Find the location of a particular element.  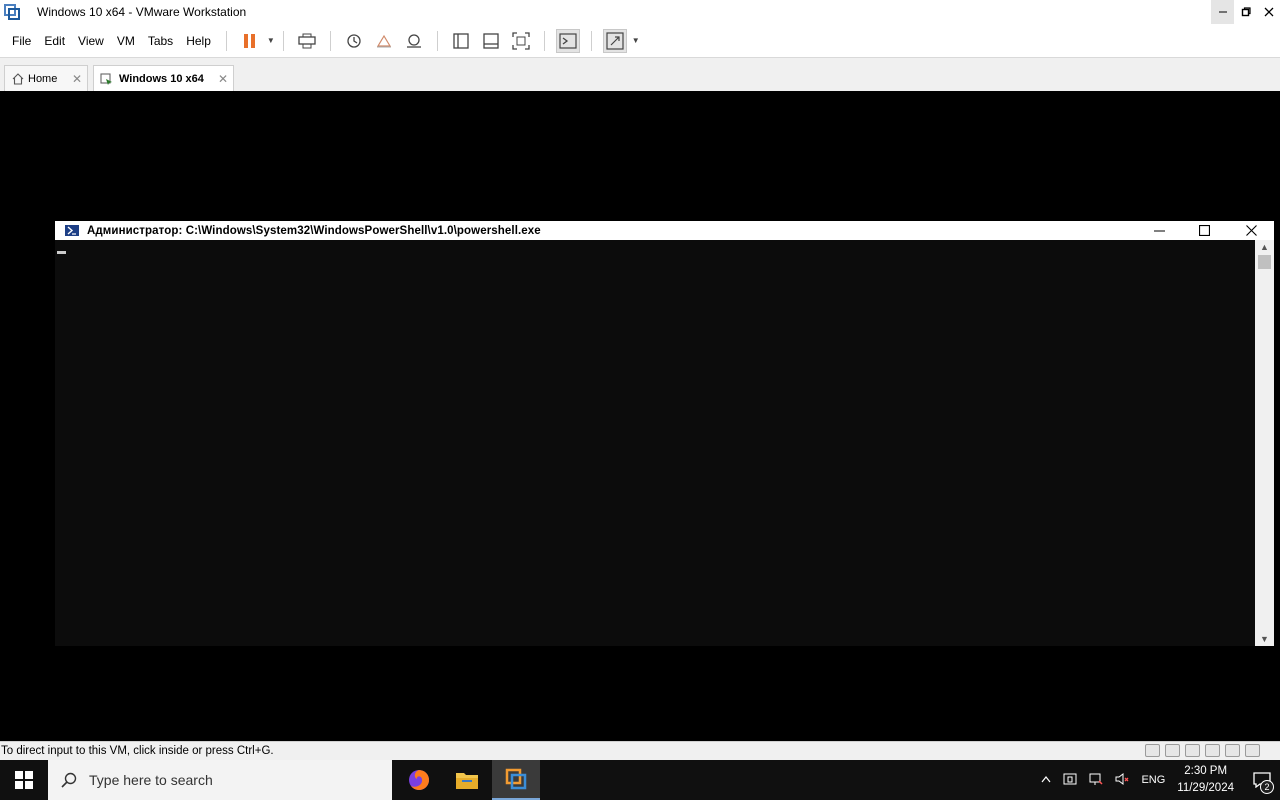

tab-home-close-icon: ✕ is located at coordinates (77, 79).